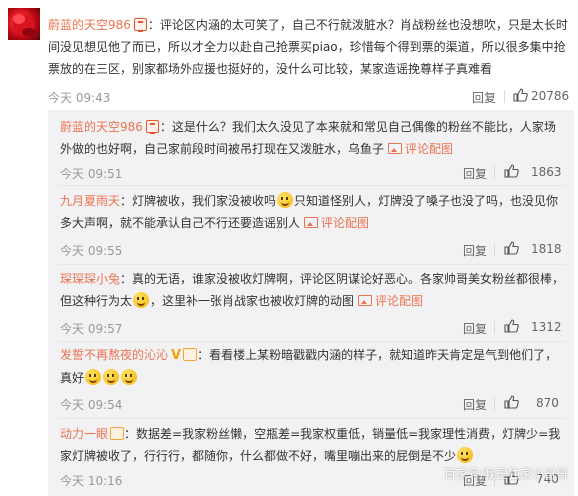 Image resolution: width=578 pixels, height=496 pixels. Describe the element at coordinates (141, 300) in the screenshot. I see `smile-emoji-icon` at that location.